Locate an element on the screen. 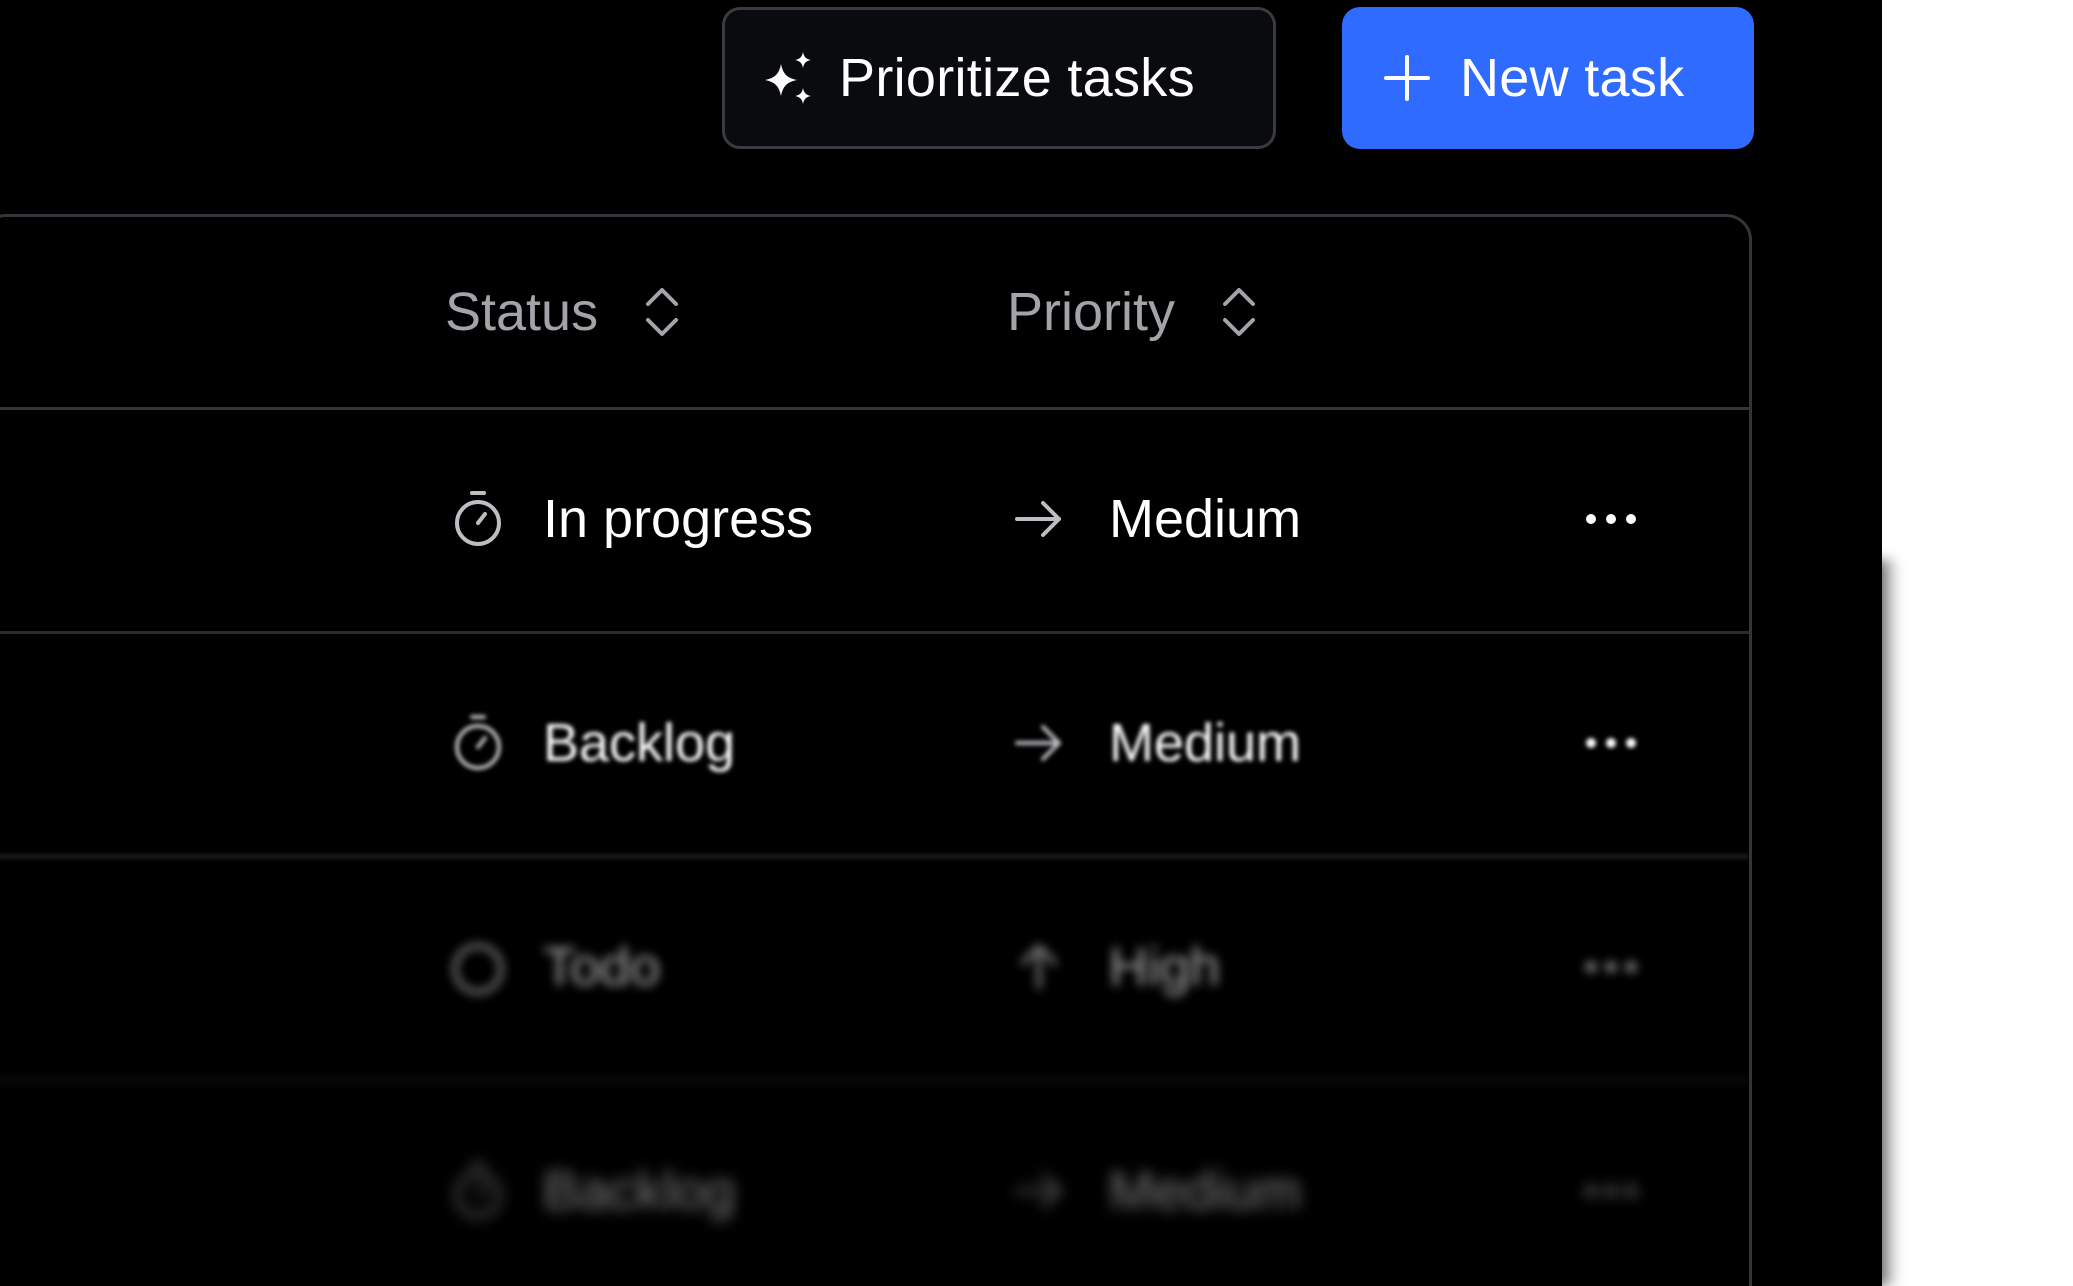 The width and height of the screenshot is (2073, 1286). column-header-status: Status is located at coordinates (563, 312).